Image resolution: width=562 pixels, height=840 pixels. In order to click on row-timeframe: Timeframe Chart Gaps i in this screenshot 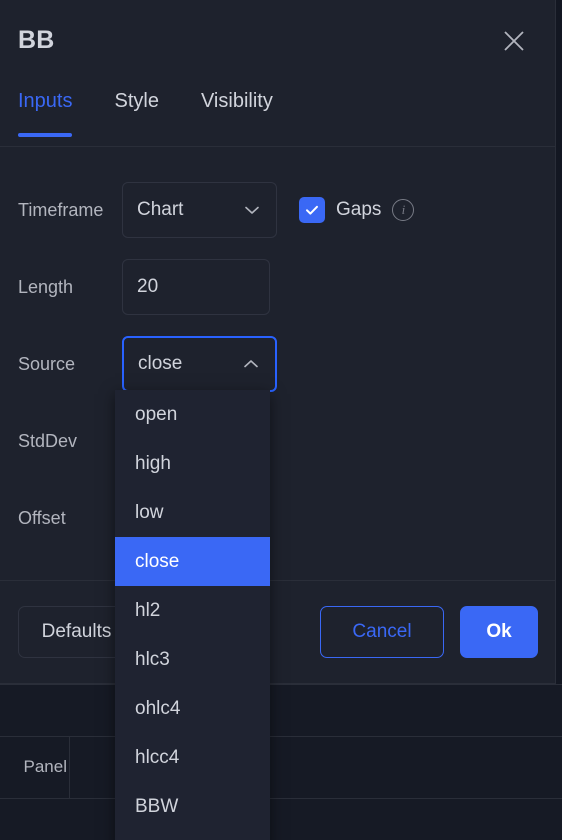, I will do `click(287, 210)`.